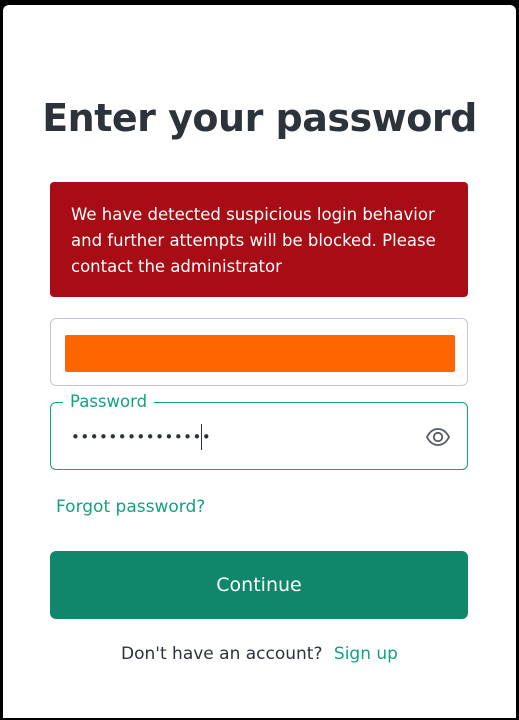 Image resolution: width=519 pixels, height=720 pixels. Describe the element at coordinates (259, 118) in the screenshot. I see `page-title: Enter your password` at that location.